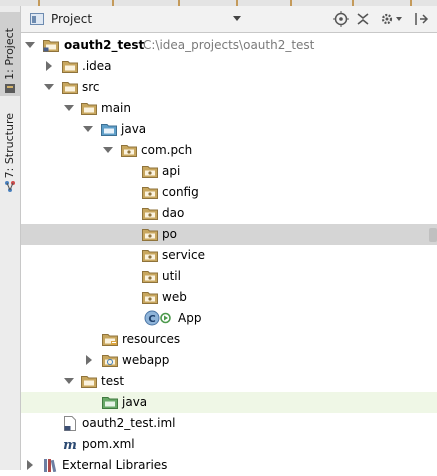 The image size is (437, 476). Describe the element at coordinates (9, 145) in the screenshot. I see `structure-tool-tab-label: 7: Structure` at that location.